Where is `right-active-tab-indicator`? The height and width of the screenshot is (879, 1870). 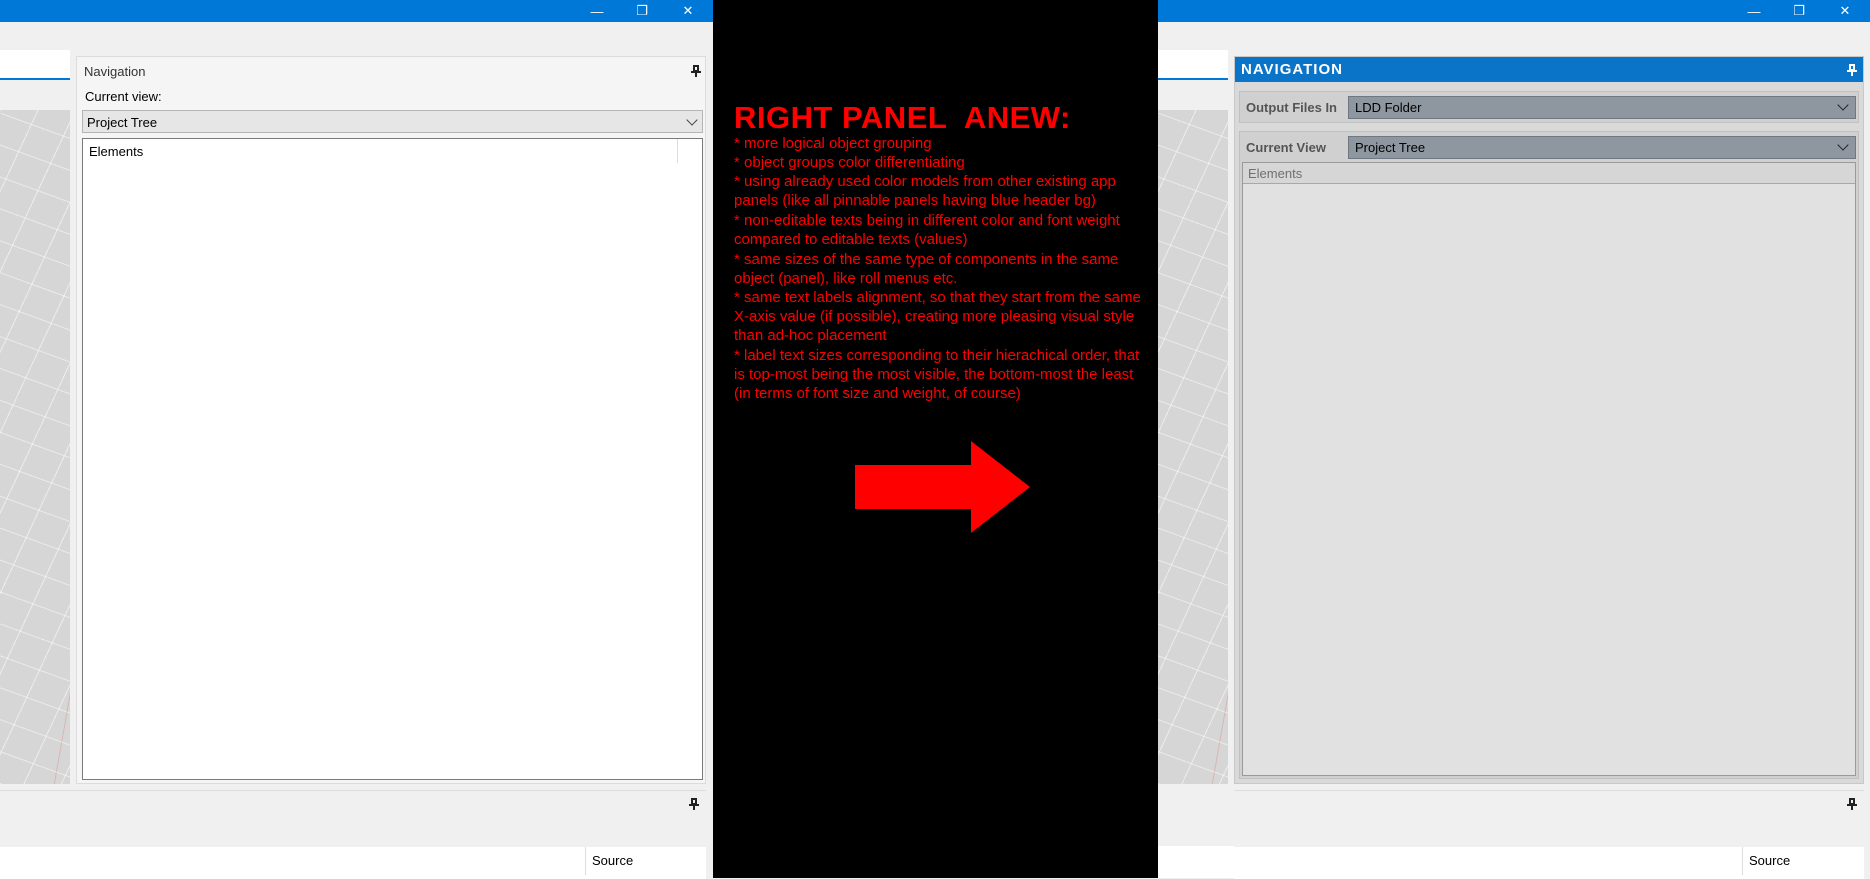 right-active-tab-indicator is located at coordinates (1193, 79).